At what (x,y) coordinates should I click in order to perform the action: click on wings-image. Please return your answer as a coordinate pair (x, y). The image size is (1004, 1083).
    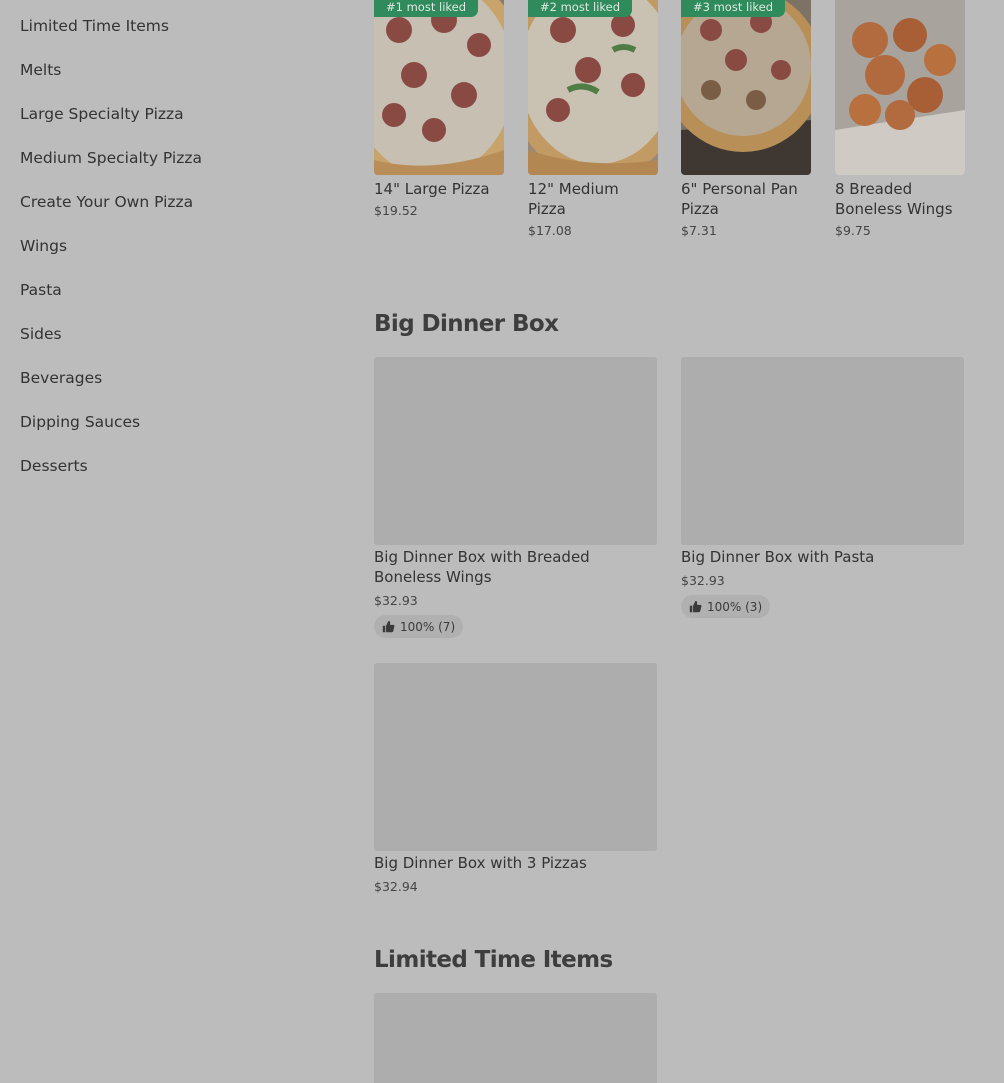
    Looking at the image, I should click on (900, 87).